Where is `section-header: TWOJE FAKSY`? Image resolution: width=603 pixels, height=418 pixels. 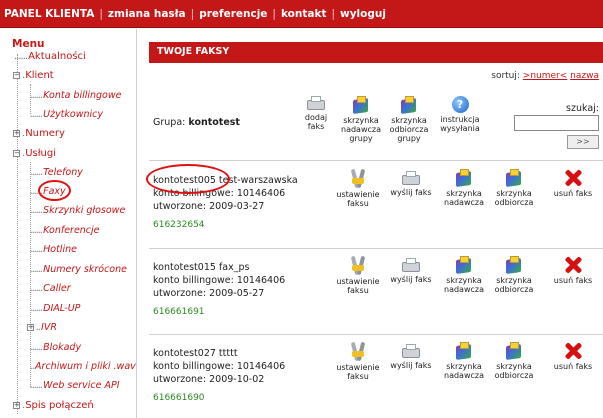 section-header: TWOJE FAKSY is located at coordinates (376, 52).